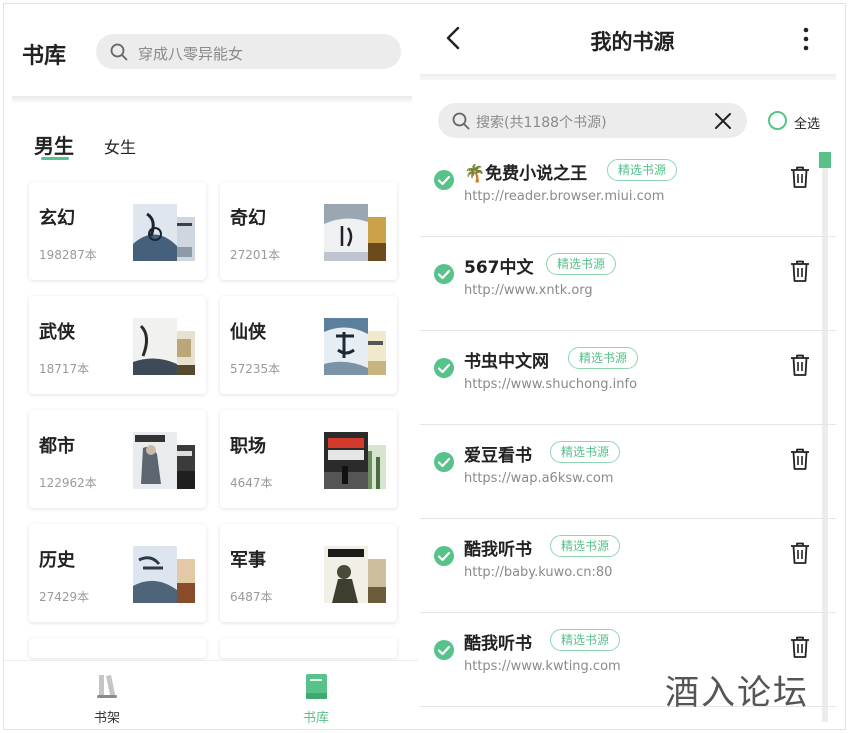  What do you see at coordinates (248, 51) in the screenshot?
I see `library-search-input: 穿成八零异能女` at bounding box center [248, 51].